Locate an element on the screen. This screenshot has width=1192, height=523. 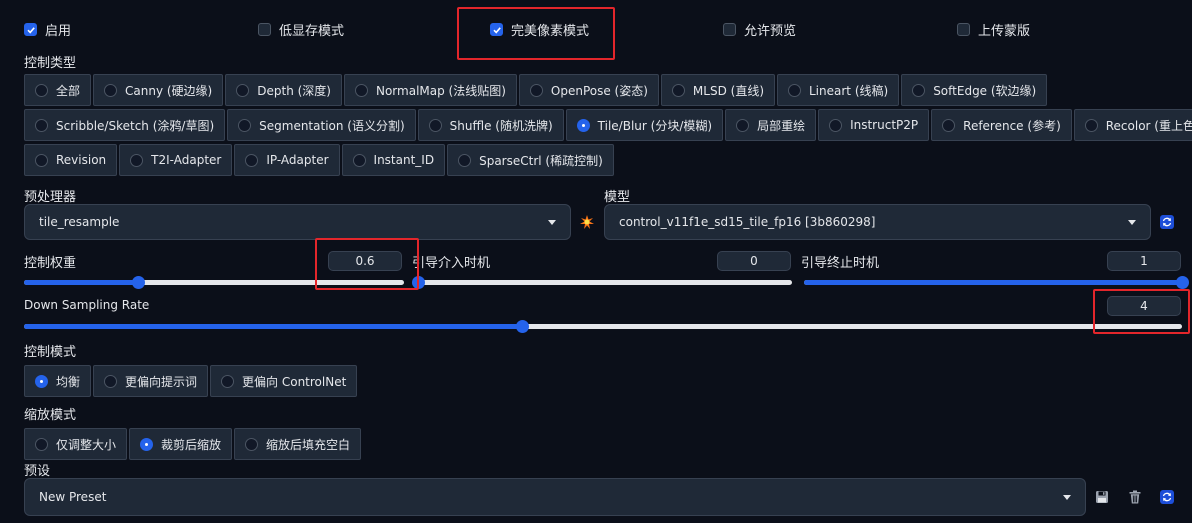
enable-label: 启用 is located at coordinates (58, 31).